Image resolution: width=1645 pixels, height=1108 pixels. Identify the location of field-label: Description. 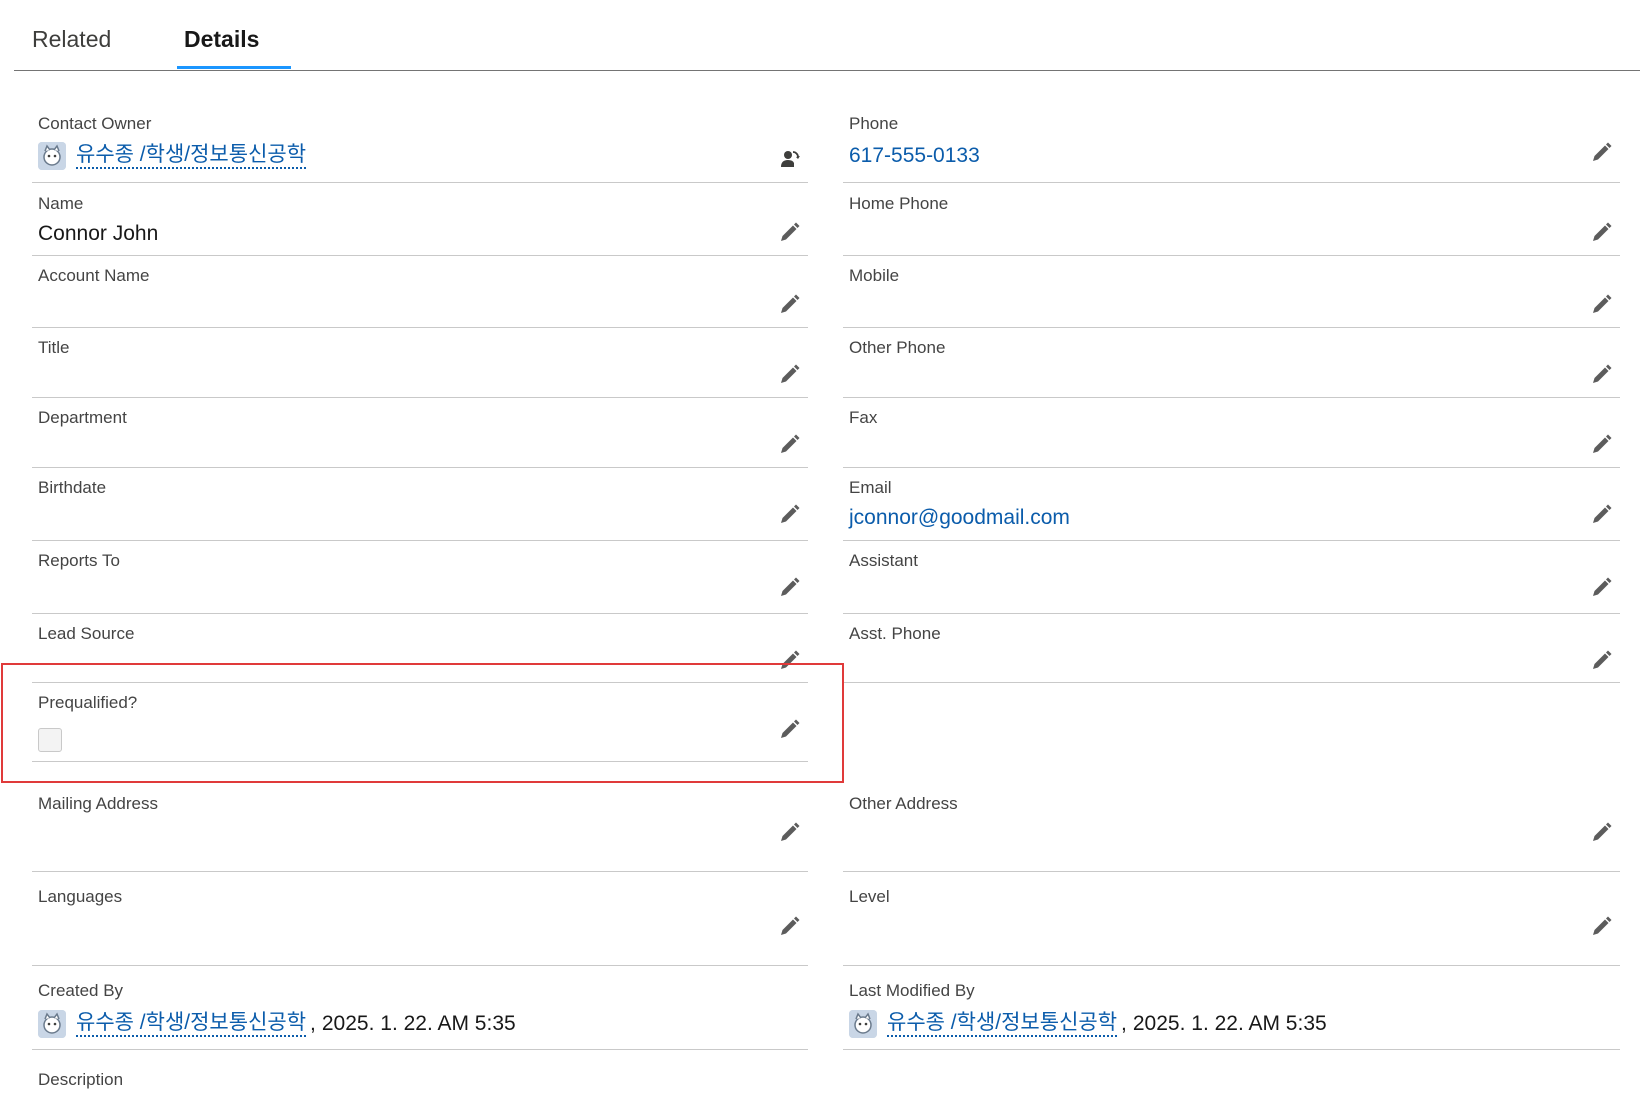
(81, 1079).